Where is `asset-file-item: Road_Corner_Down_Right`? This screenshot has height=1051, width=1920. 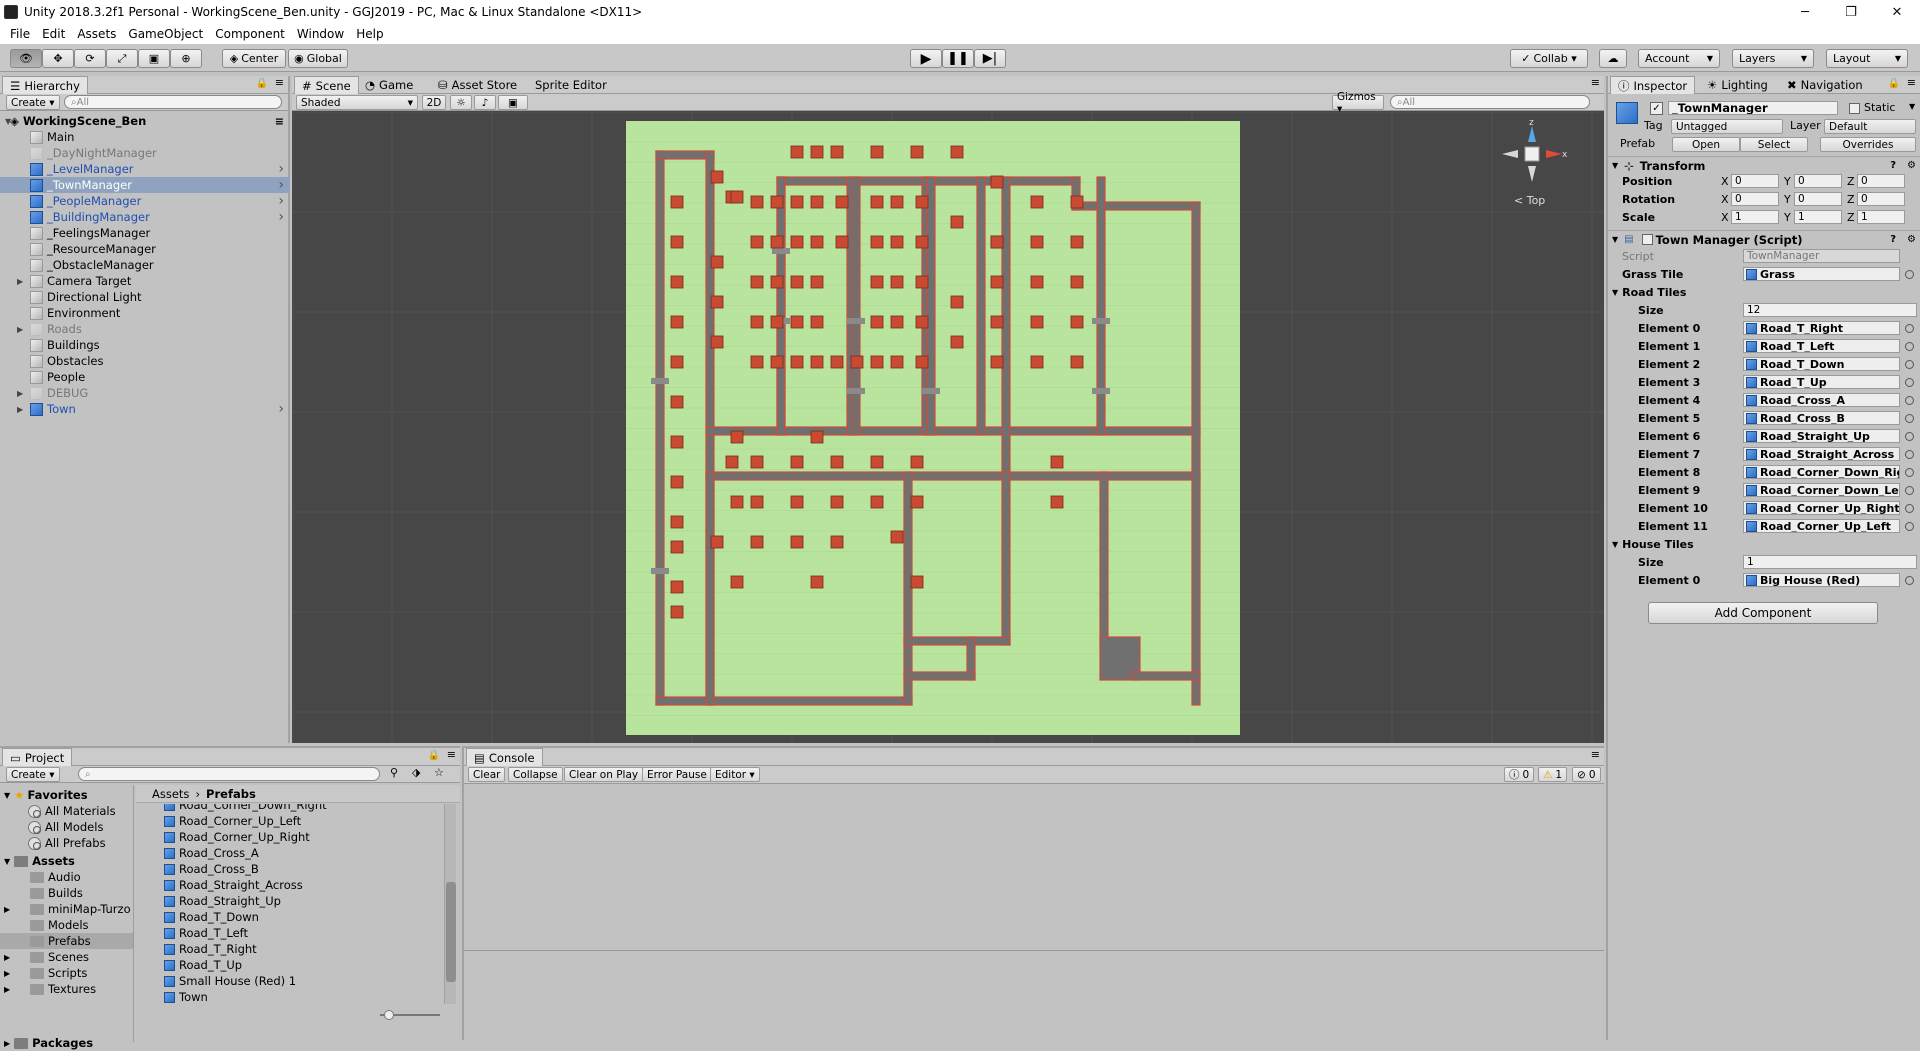
asset-file-item: Road_Corner_Down_Right is located at coordinates (245, 808).